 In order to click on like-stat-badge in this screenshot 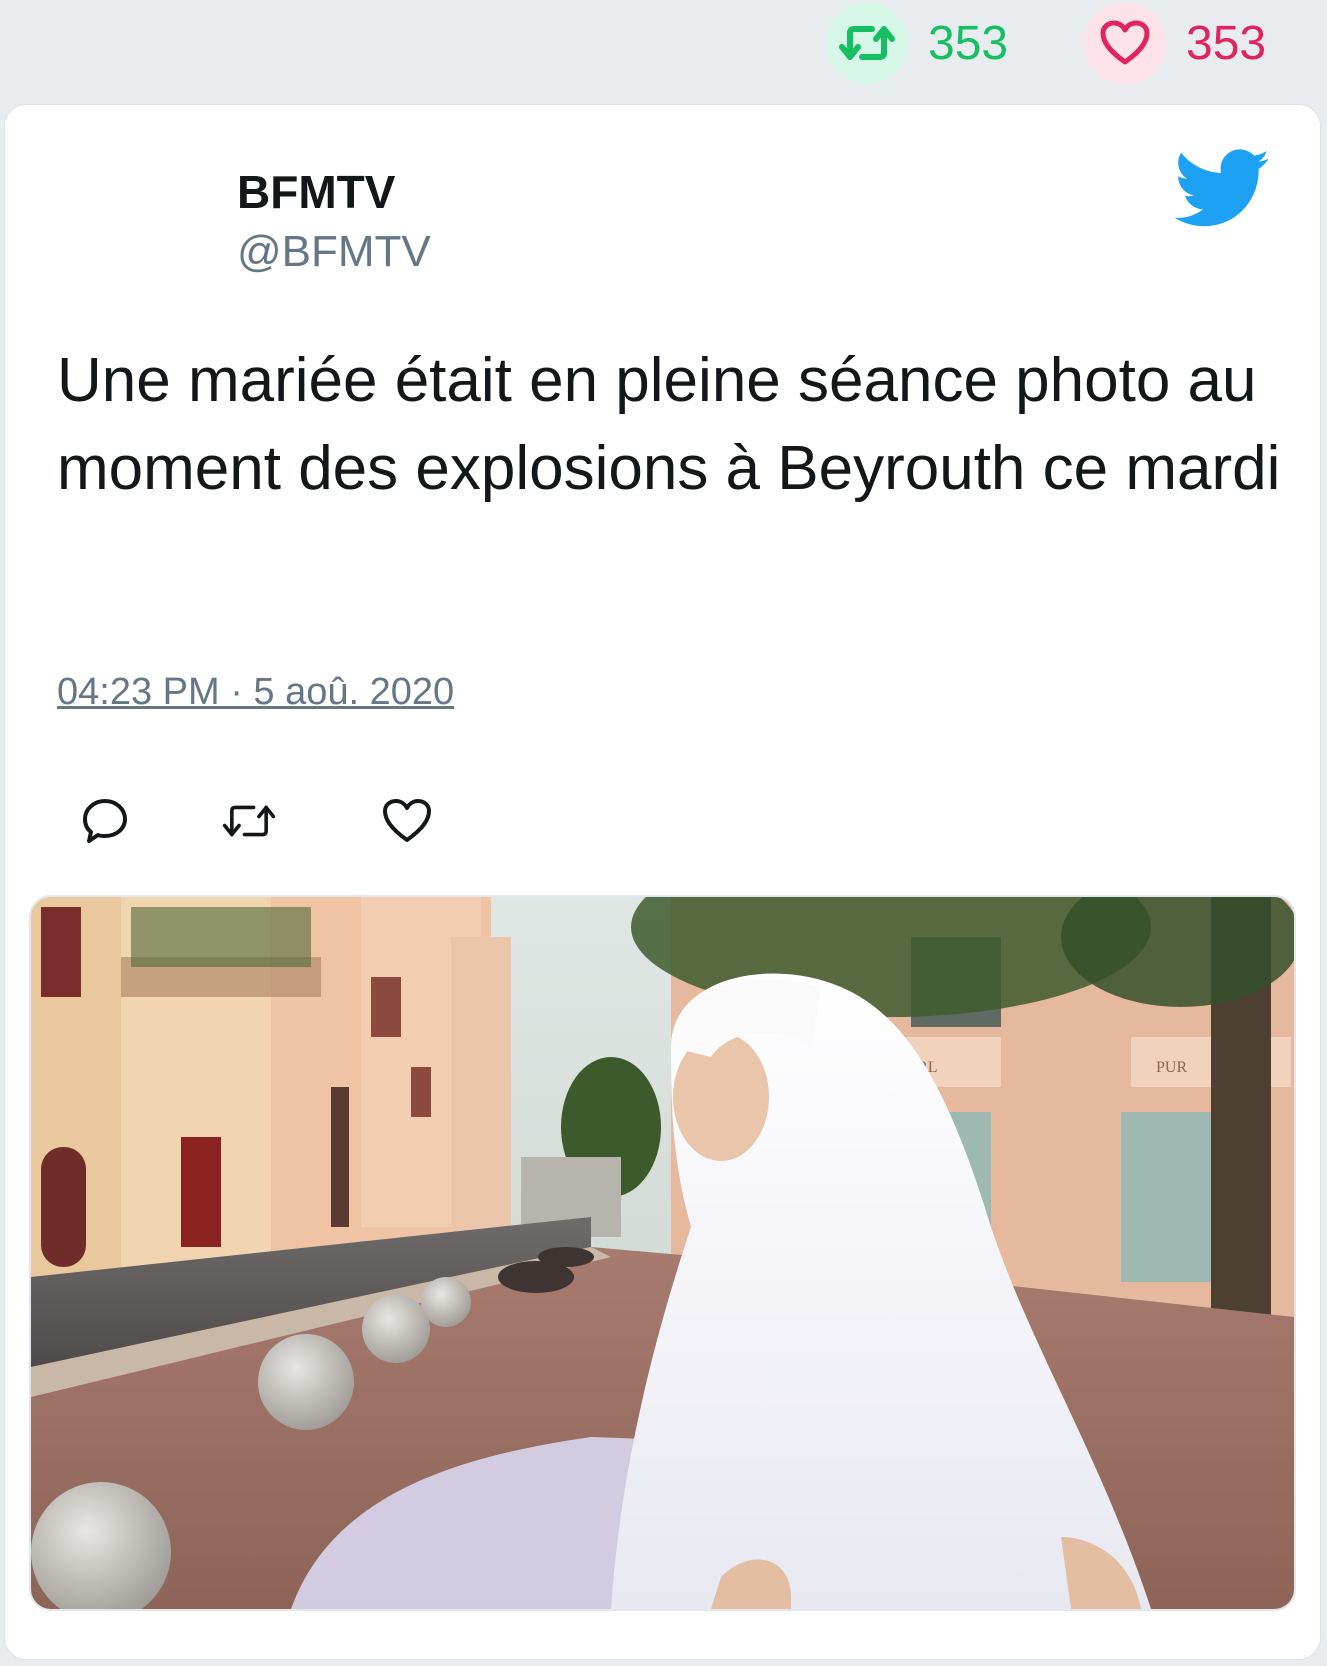, I will do `click(1125, 43)`.